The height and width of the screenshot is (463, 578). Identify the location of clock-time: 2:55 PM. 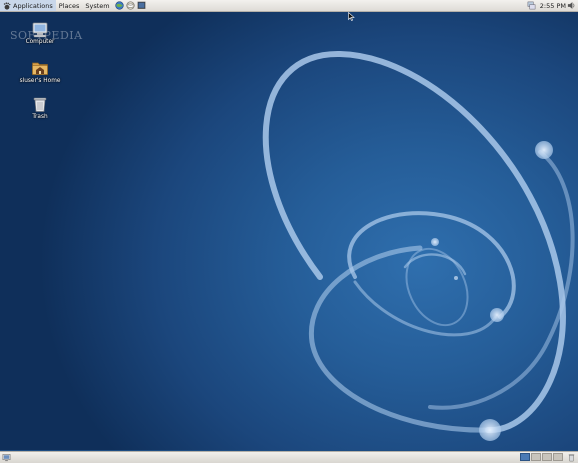
(552, 5).